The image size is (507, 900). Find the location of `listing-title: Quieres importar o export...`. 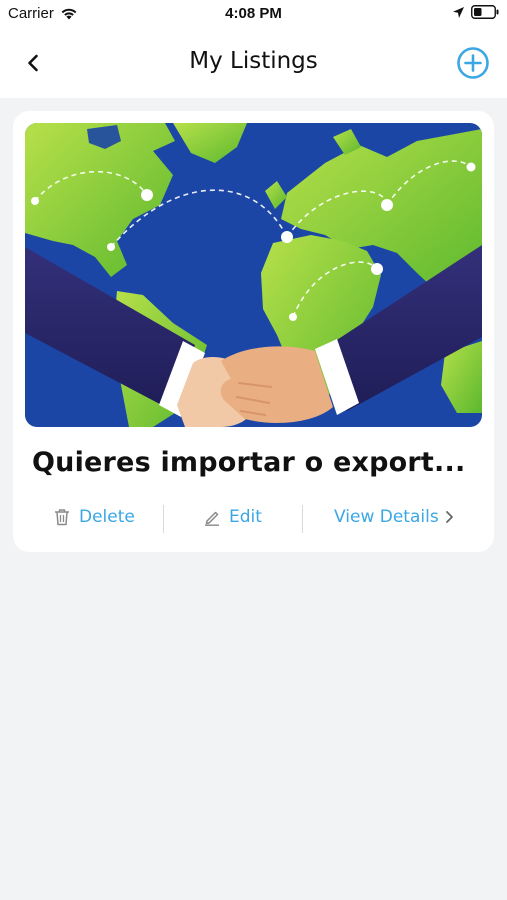

listing-title: Quieres importar o export... is located at coordinates (249, 462).